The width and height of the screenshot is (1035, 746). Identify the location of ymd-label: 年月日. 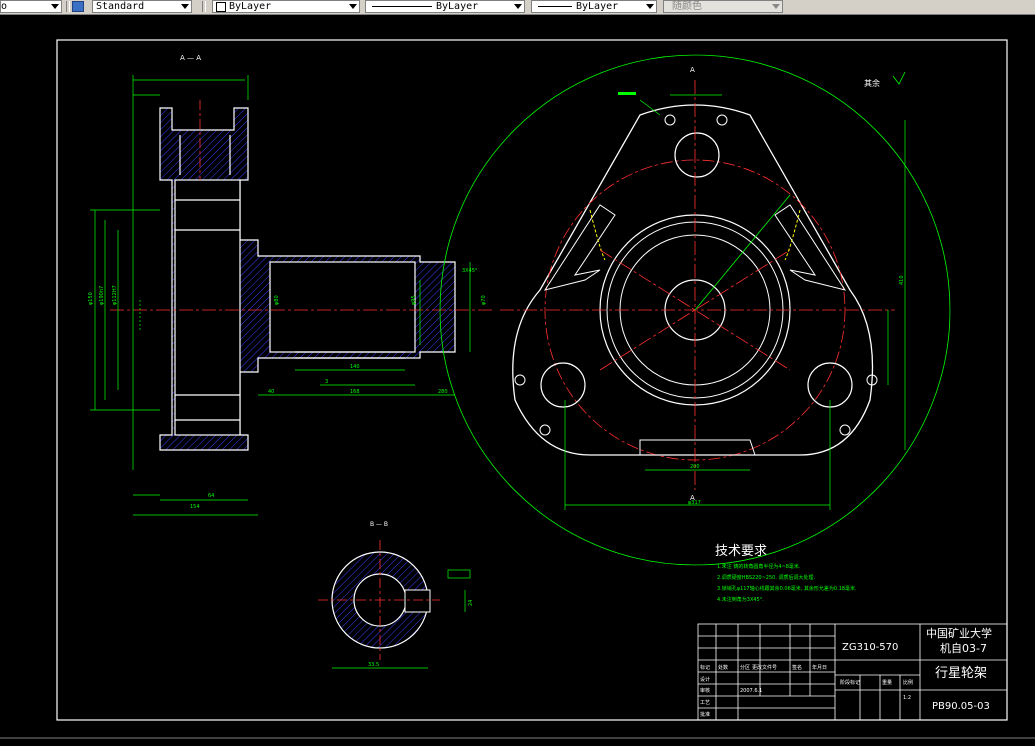
(819, 667).